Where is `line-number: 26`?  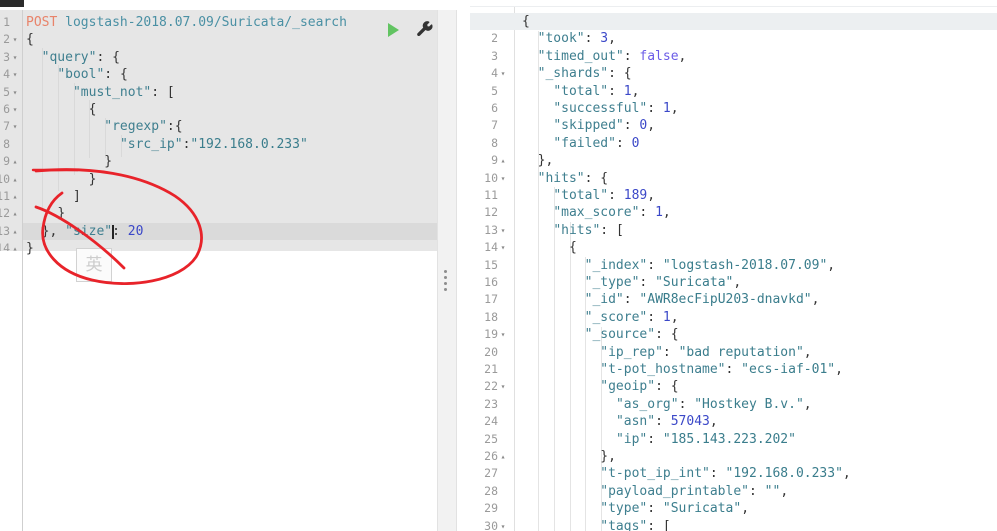
line-number: 26 is located at coordinates (491, 456).